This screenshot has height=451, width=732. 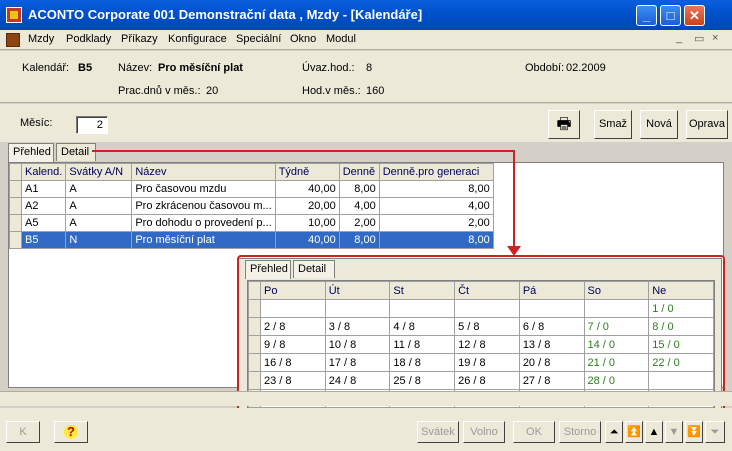 I want to click on day-cell: 15 / 0, so click(x=681, y=344).